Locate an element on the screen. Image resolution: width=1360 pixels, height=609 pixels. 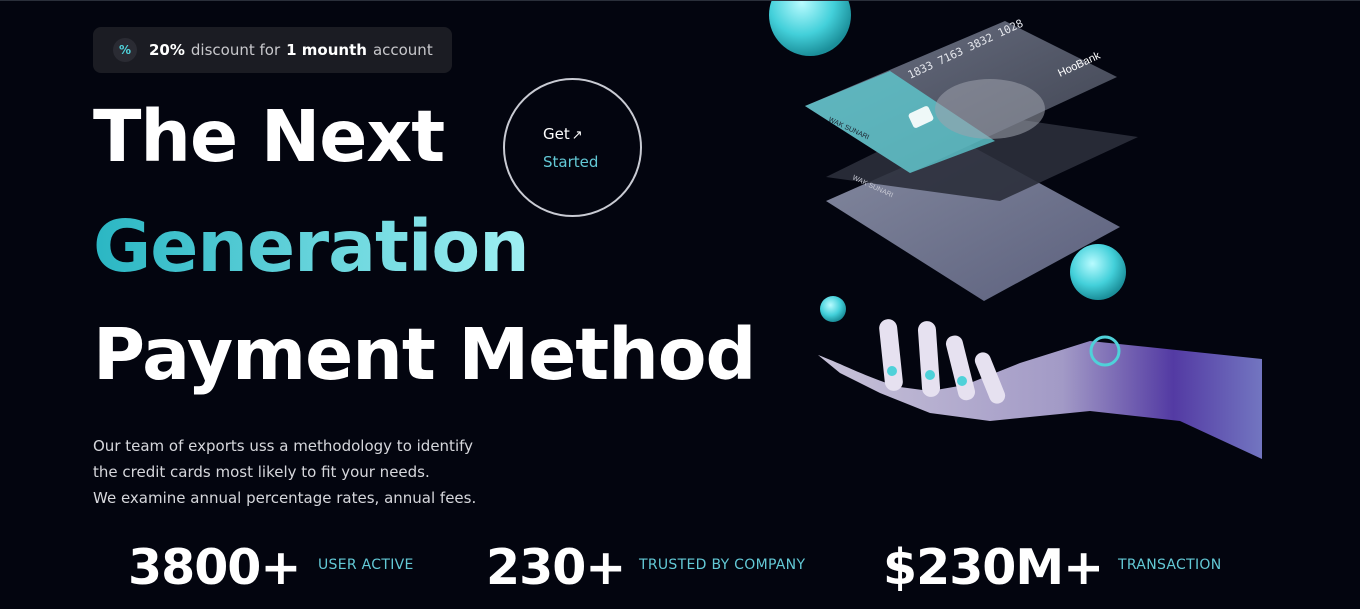
arrow-up-right-icon: ↗ is located at coordinates (577, 135).